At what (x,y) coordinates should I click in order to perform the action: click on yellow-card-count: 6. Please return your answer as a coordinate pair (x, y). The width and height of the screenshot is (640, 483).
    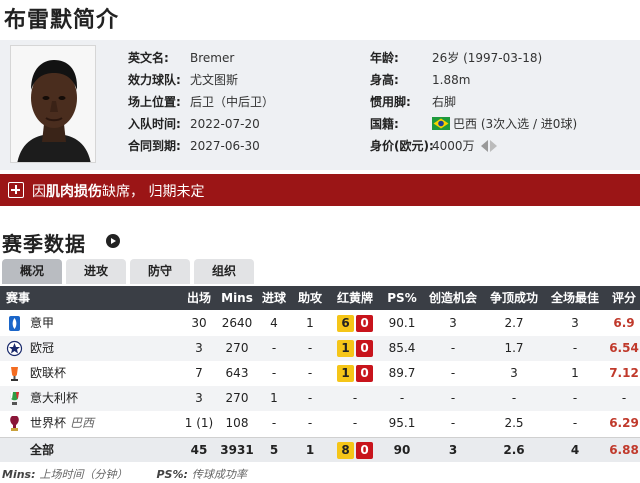
    Looking at the image, I should click on (345, 323).